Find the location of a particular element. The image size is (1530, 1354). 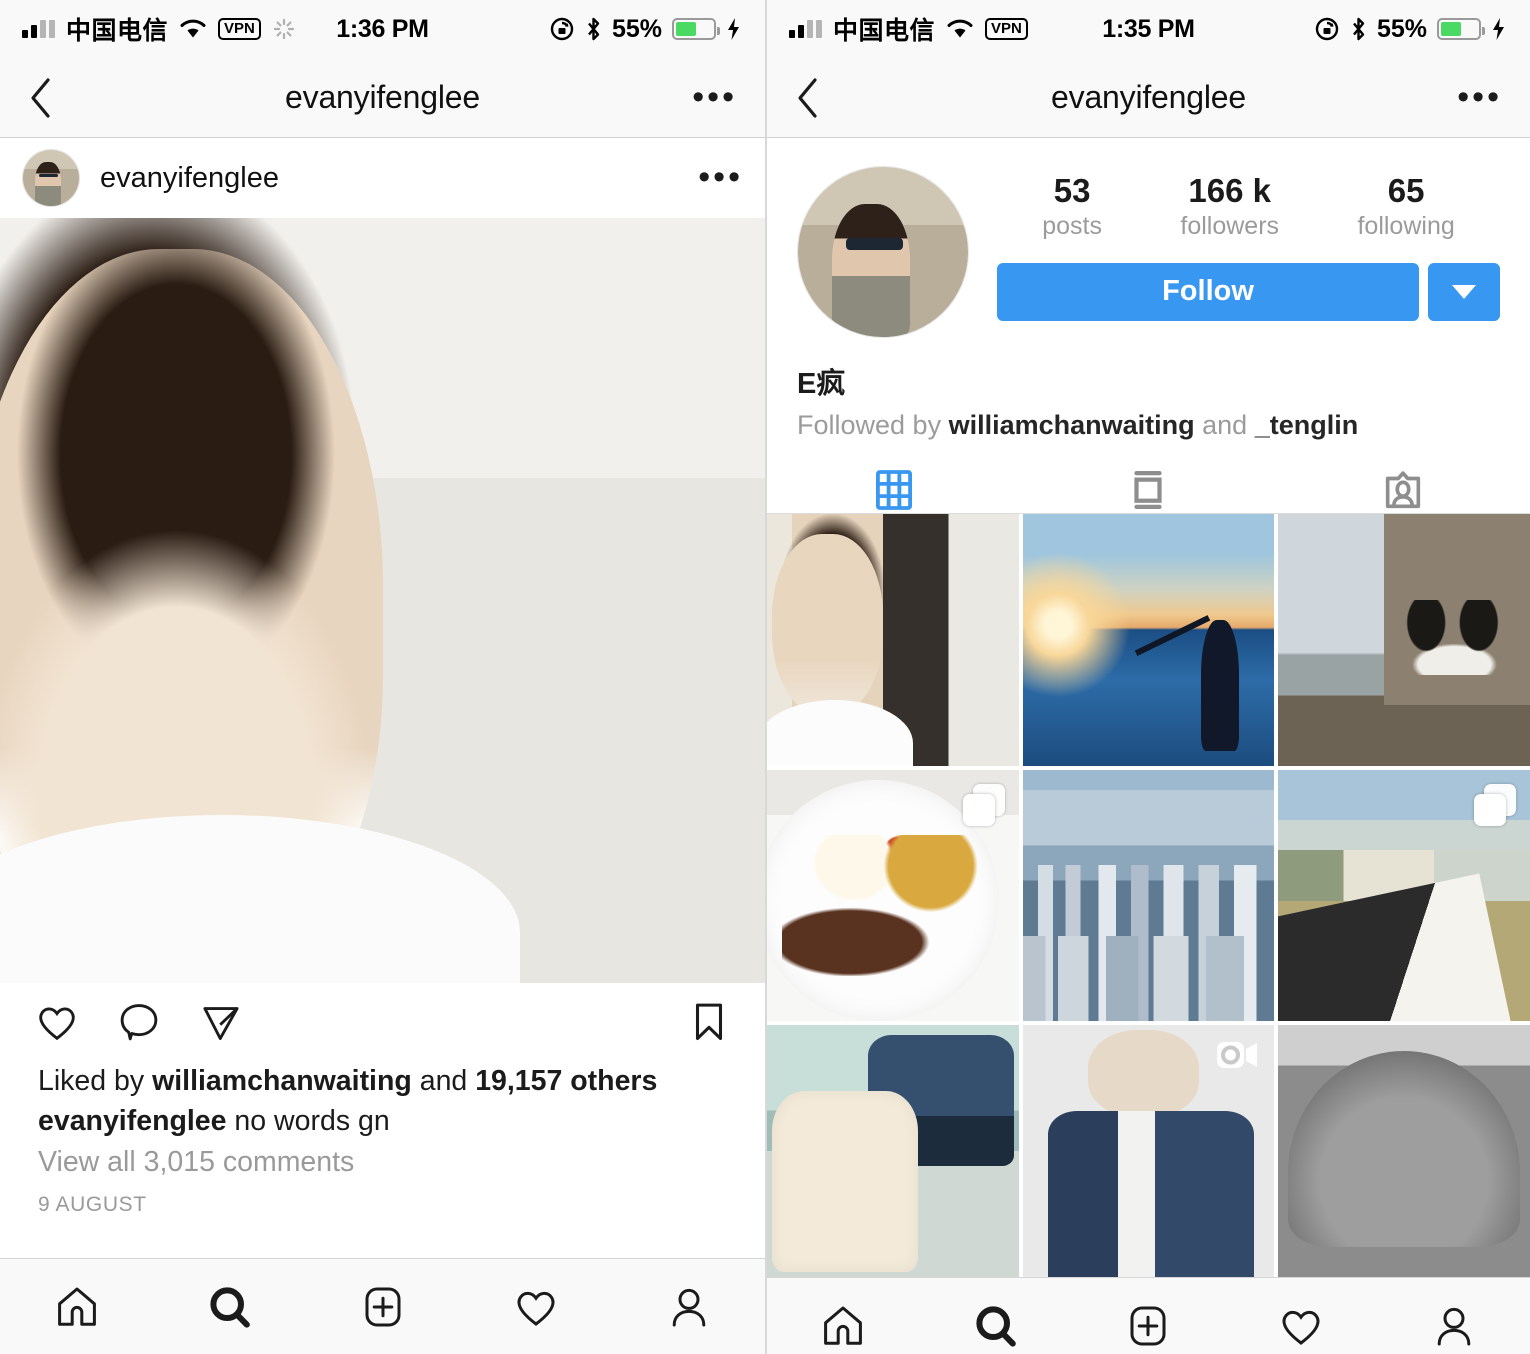

liked-by-others-count: 19,157 others is located at coordinates (566, 1081).